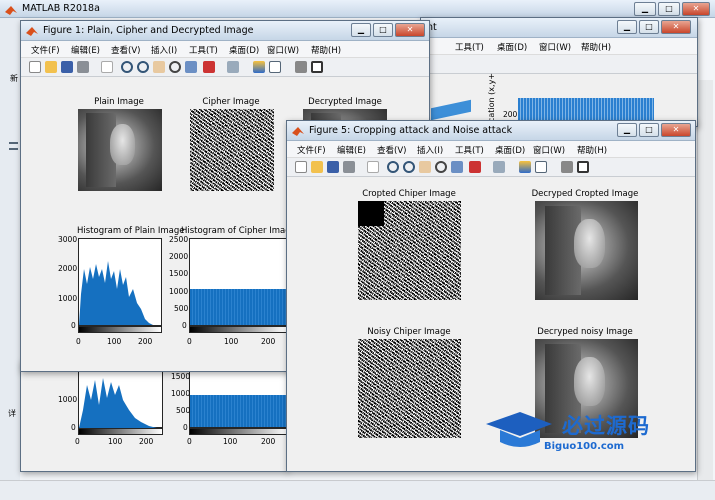 This screenshot has width=715, height=500. Describe the element at coordinates (649, 27) in the screenshot. I see `bg-fig-maximize-button: □` at that location.